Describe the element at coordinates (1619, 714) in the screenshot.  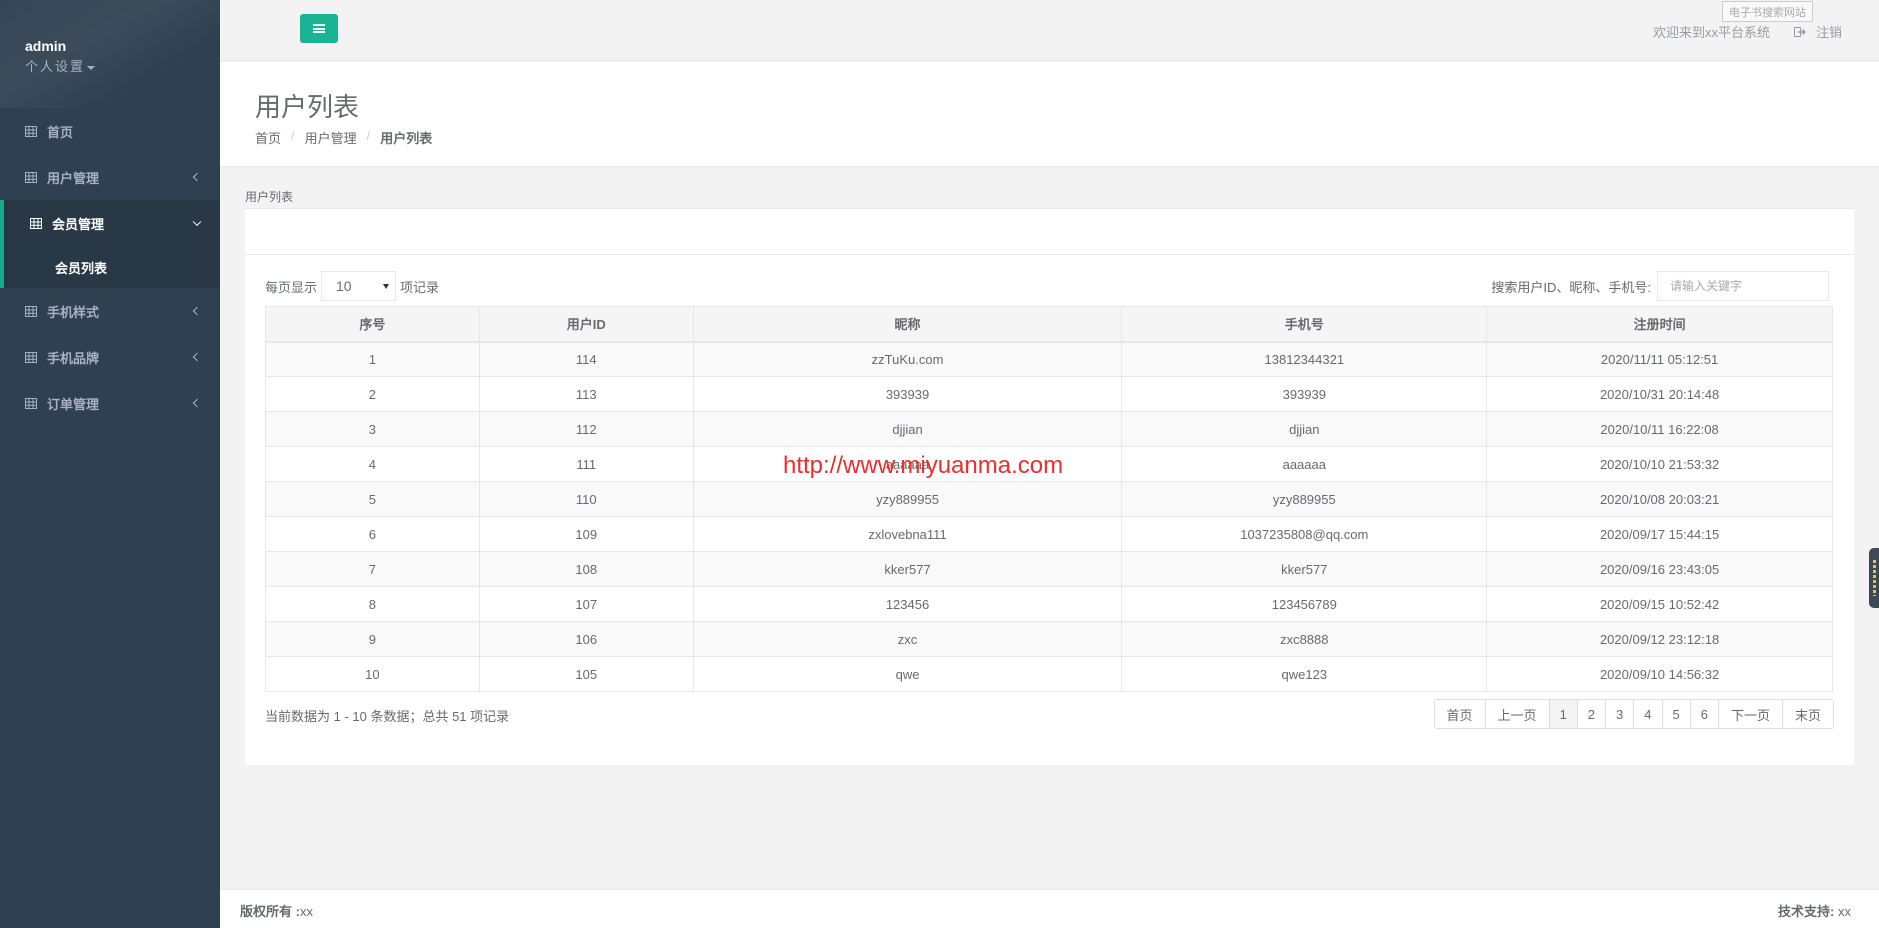
I see `pagination-page-3: 3` at that location.